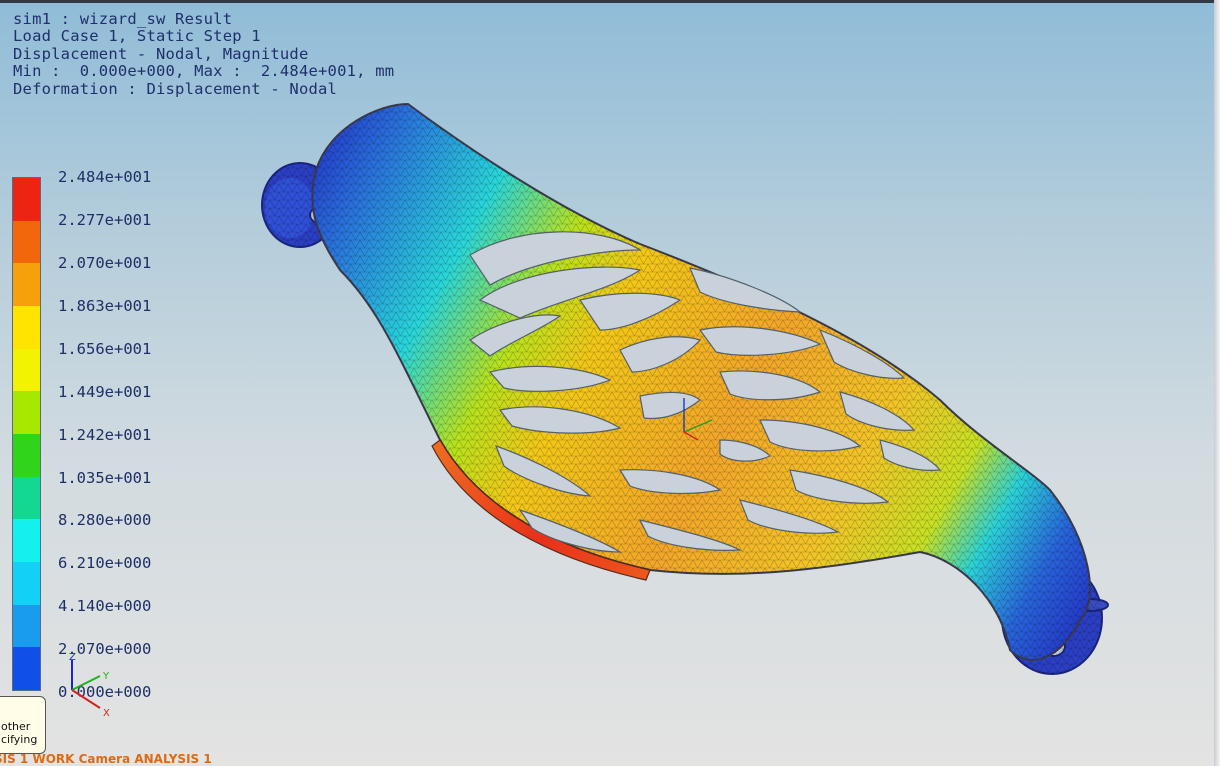  What do you see at coordinates (105, 520) in the screenshot?
I see `legend-label: 8.280e+000` at bounding box center [105, 520].